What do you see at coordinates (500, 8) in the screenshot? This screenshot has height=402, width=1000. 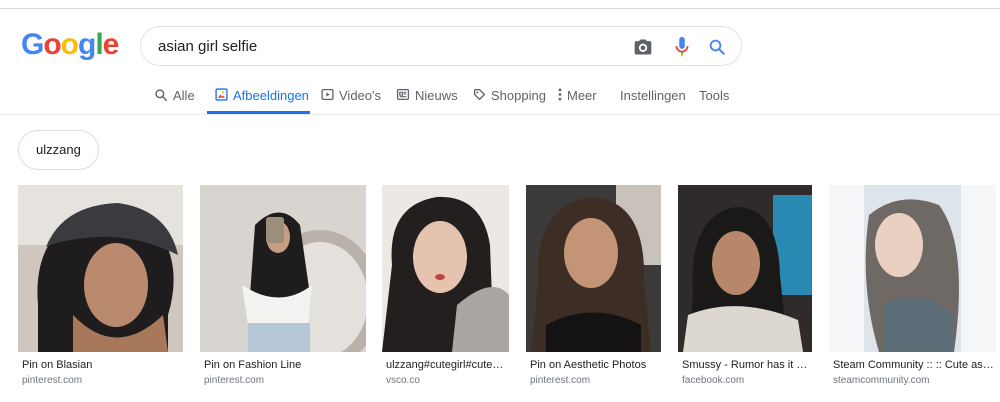 I see `top-border` at bounding box center [500, 8].